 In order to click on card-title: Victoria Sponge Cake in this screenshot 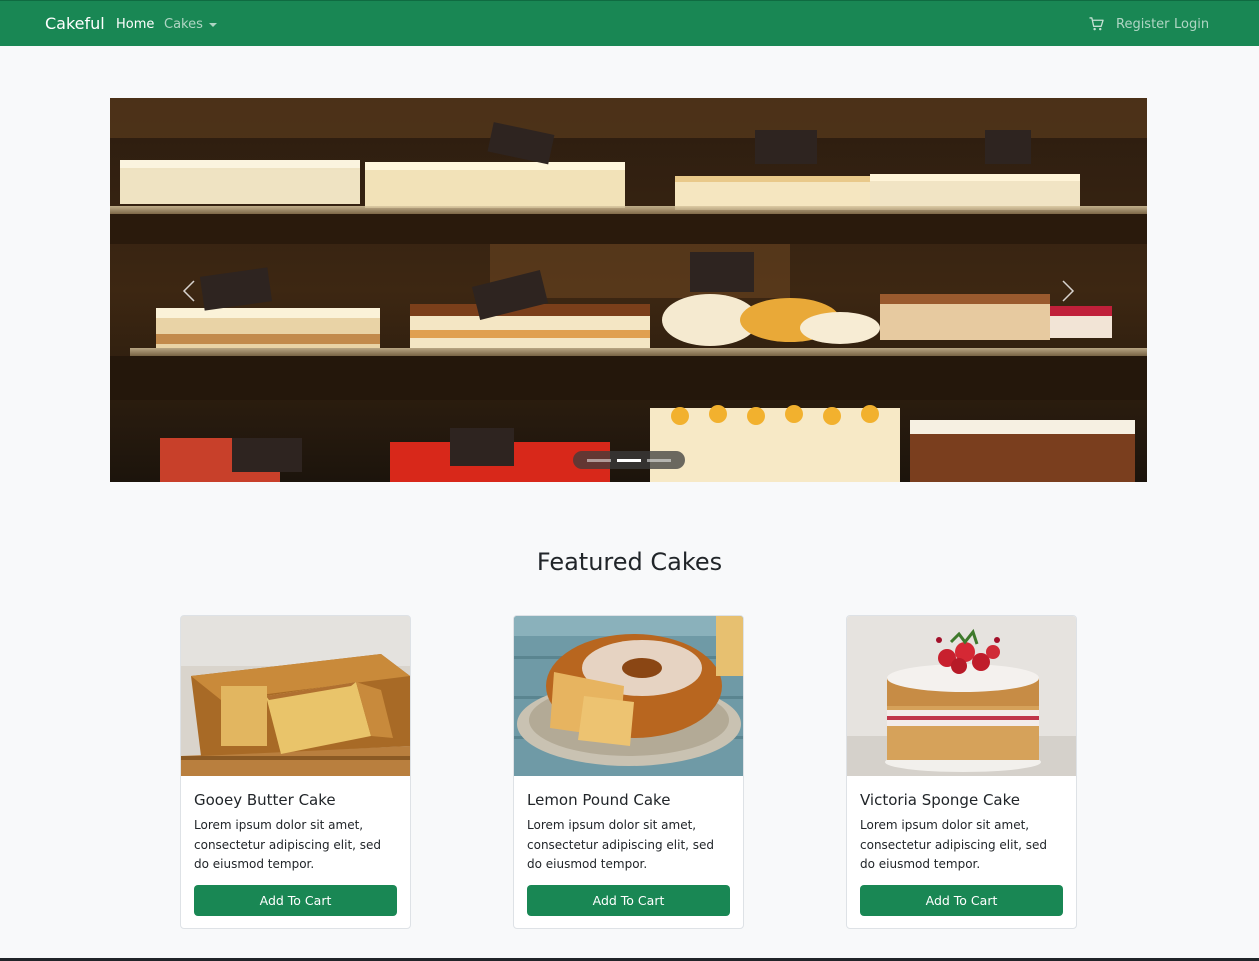, I will do `click(940, 800)`.